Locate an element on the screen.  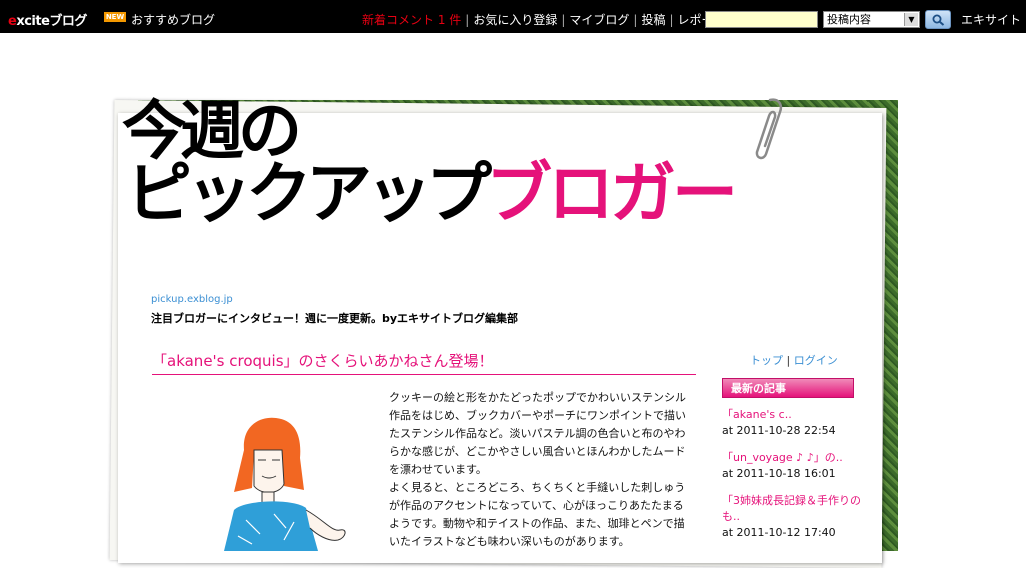
new-comment-link: 新着コメント 1 件 is located at coordinates (411, 20).